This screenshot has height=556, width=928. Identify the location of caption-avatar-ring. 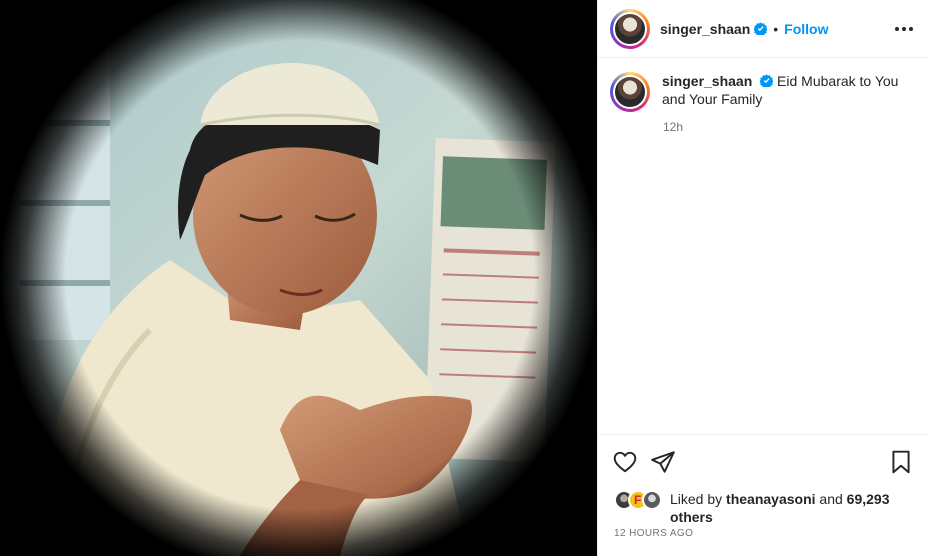
(630, 92).